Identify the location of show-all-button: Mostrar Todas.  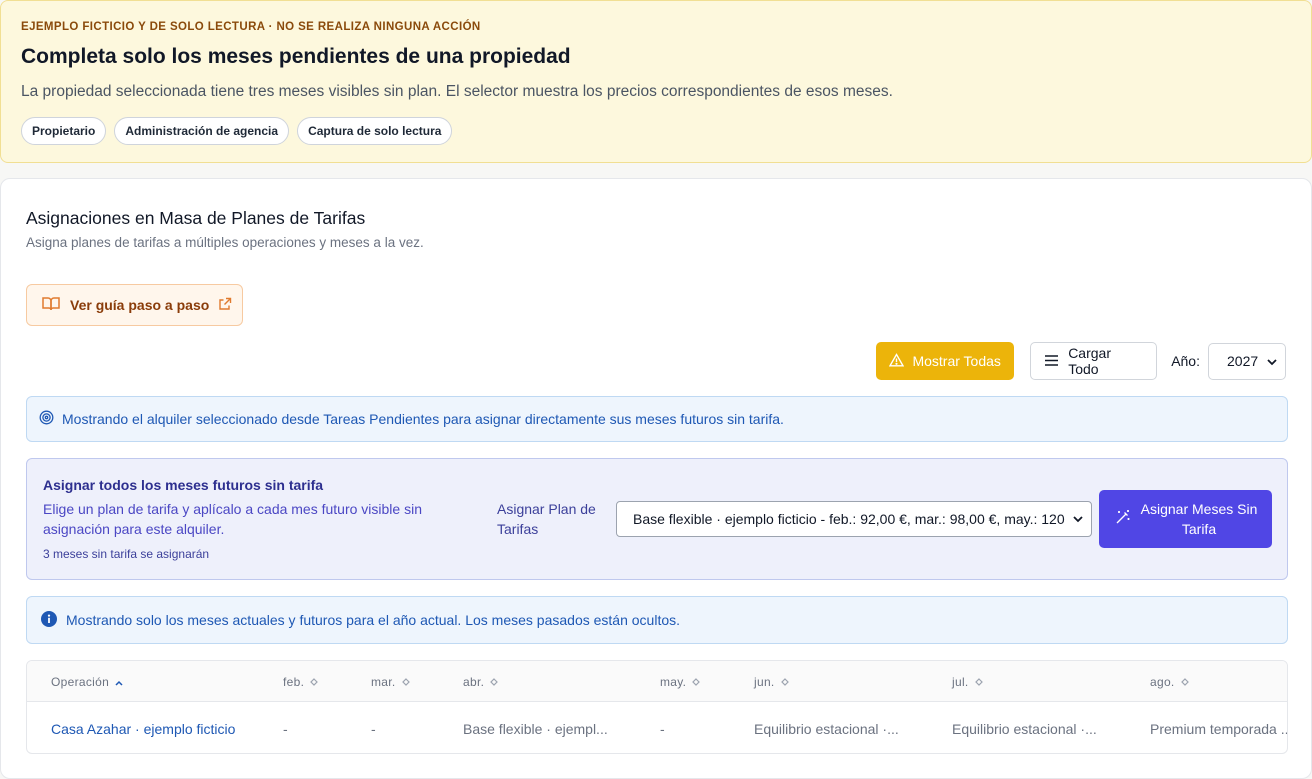
(945, 361).